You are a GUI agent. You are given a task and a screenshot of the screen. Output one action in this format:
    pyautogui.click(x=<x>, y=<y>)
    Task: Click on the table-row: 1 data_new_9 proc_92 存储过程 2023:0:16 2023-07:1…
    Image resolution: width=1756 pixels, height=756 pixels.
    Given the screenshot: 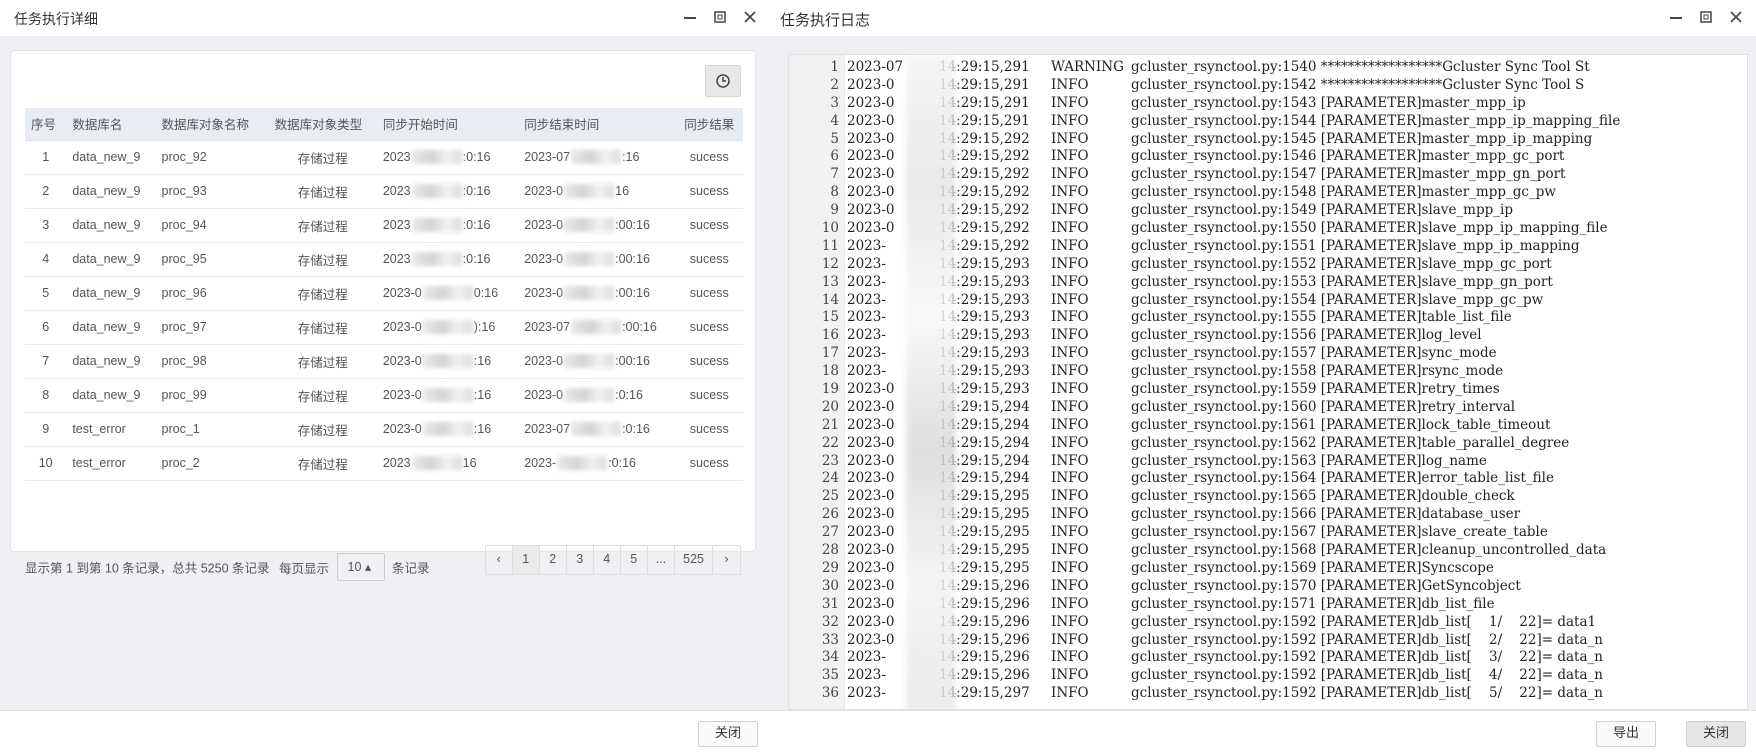 What is the action you would take?
    pyautogui.click(x=384, y=157)
    